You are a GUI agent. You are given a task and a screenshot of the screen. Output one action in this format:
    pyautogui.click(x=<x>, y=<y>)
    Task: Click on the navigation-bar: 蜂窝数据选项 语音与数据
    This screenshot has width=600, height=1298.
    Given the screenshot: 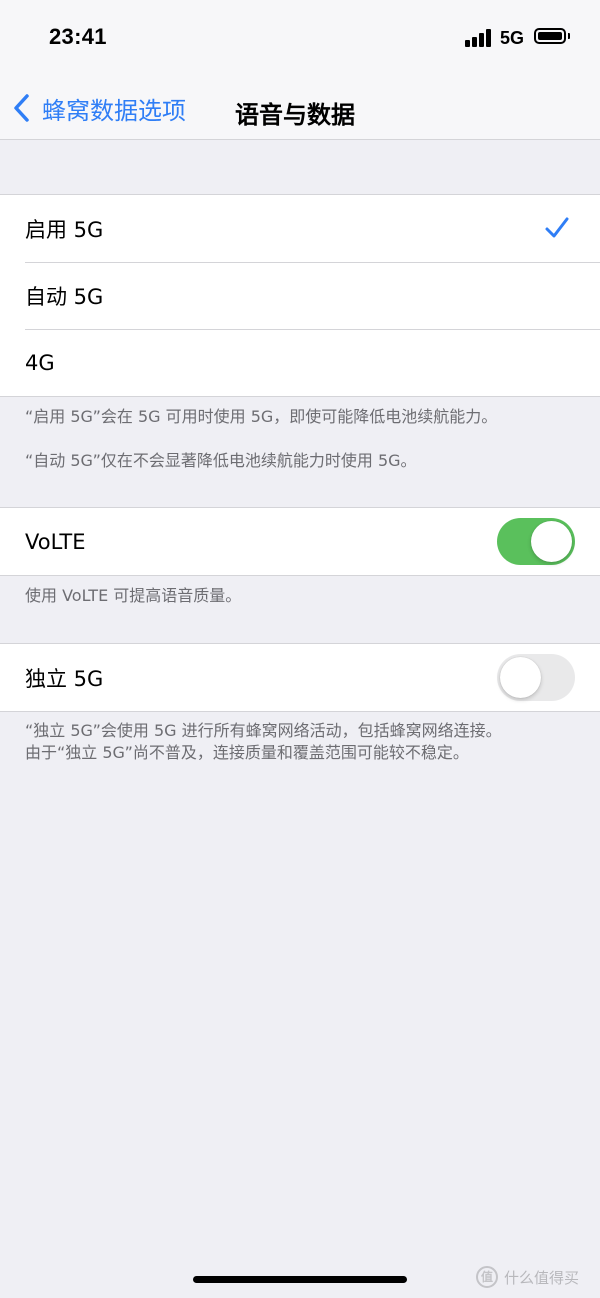 What is the action you would take?
    pyautogui.click(x=300, y=109)
    